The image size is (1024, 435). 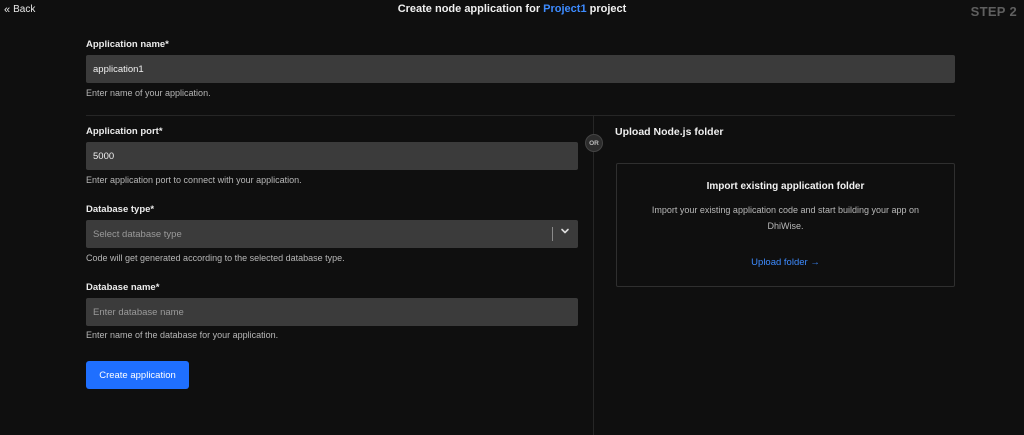 I want to click on section-divider, so click(x=520, y=115).